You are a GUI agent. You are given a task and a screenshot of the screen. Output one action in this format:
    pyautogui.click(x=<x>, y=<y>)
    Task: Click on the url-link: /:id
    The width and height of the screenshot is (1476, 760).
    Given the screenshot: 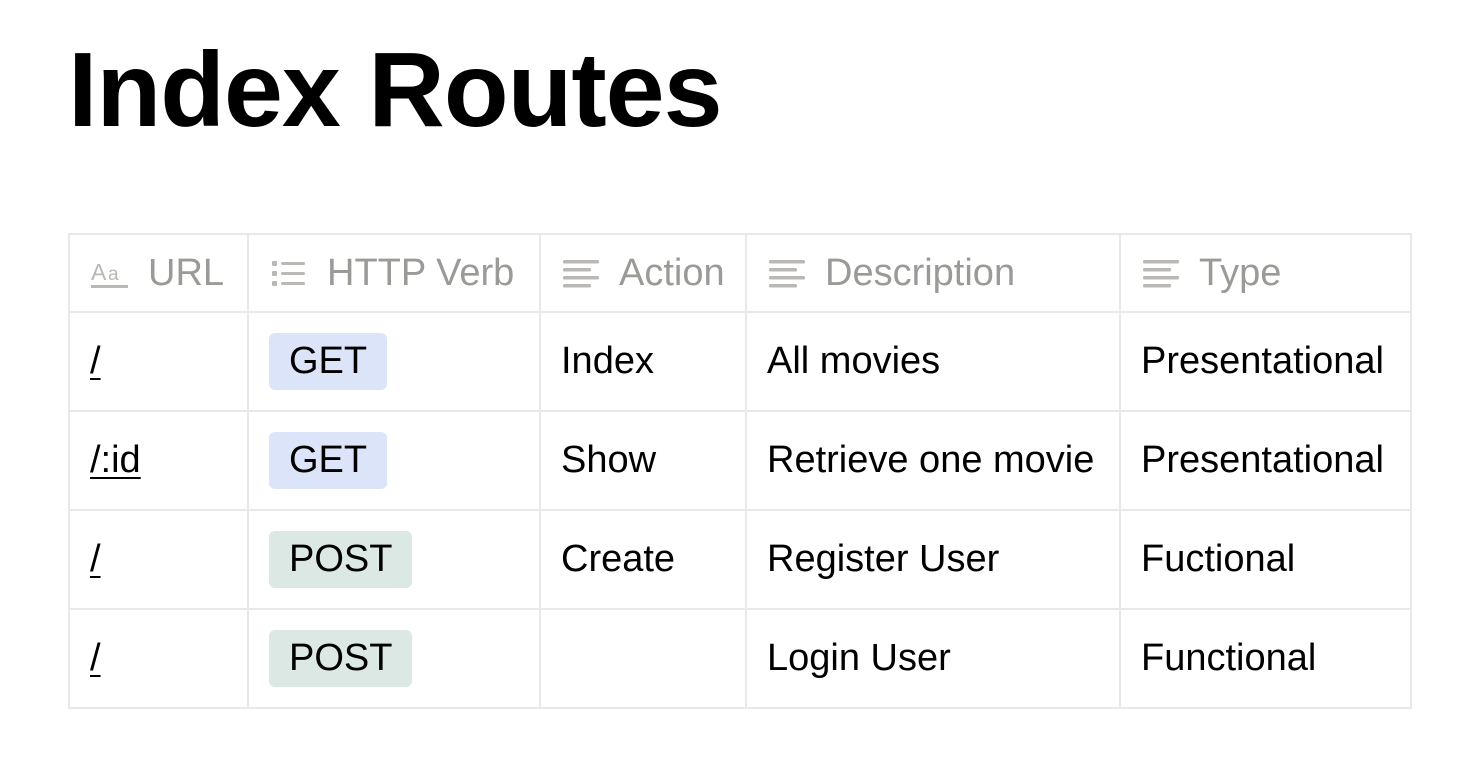 What is the action you would take?
    pyautogui.click(x=115, y=460)
    